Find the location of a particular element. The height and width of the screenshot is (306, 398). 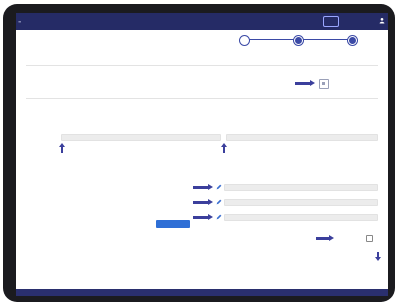

brand-logo-icon is located at coordinates (331, 21).